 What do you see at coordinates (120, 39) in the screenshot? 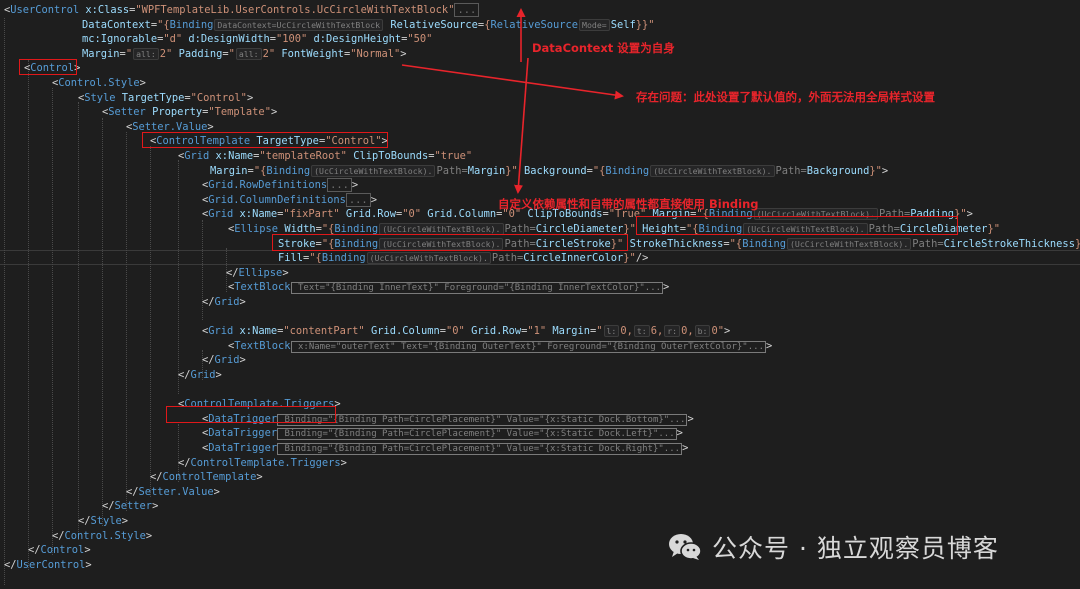
I see `code-token: mc:Ignorable` at bounding box center [120, 39].